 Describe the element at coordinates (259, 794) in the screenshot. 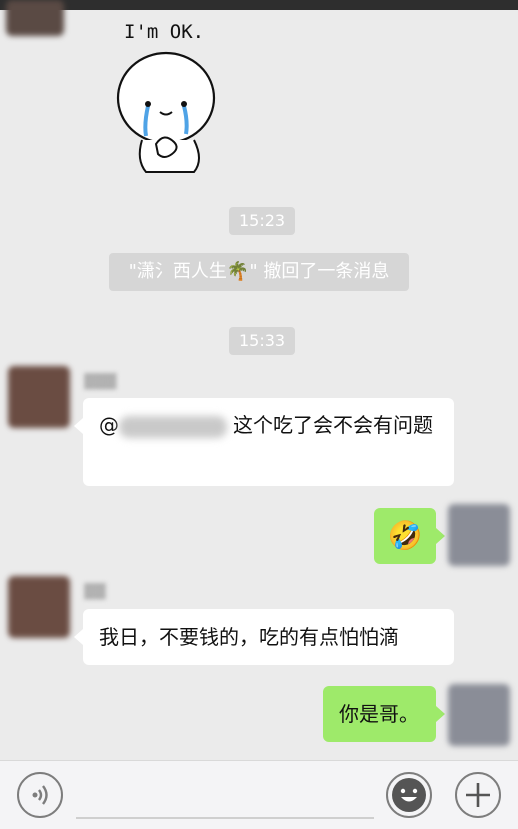

I see `input-bar` at that location.